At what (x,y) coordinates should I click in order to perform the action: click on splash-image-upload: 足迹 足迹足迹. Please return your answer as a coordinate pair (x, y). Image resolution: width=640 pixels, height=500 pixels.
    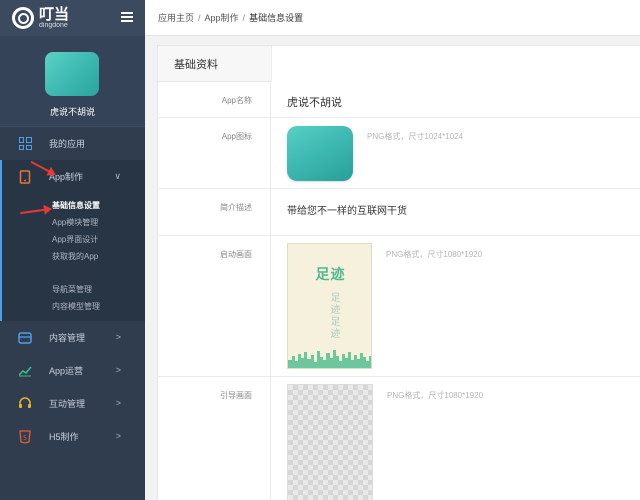
    Looking at the image, I should click on (329, 306).